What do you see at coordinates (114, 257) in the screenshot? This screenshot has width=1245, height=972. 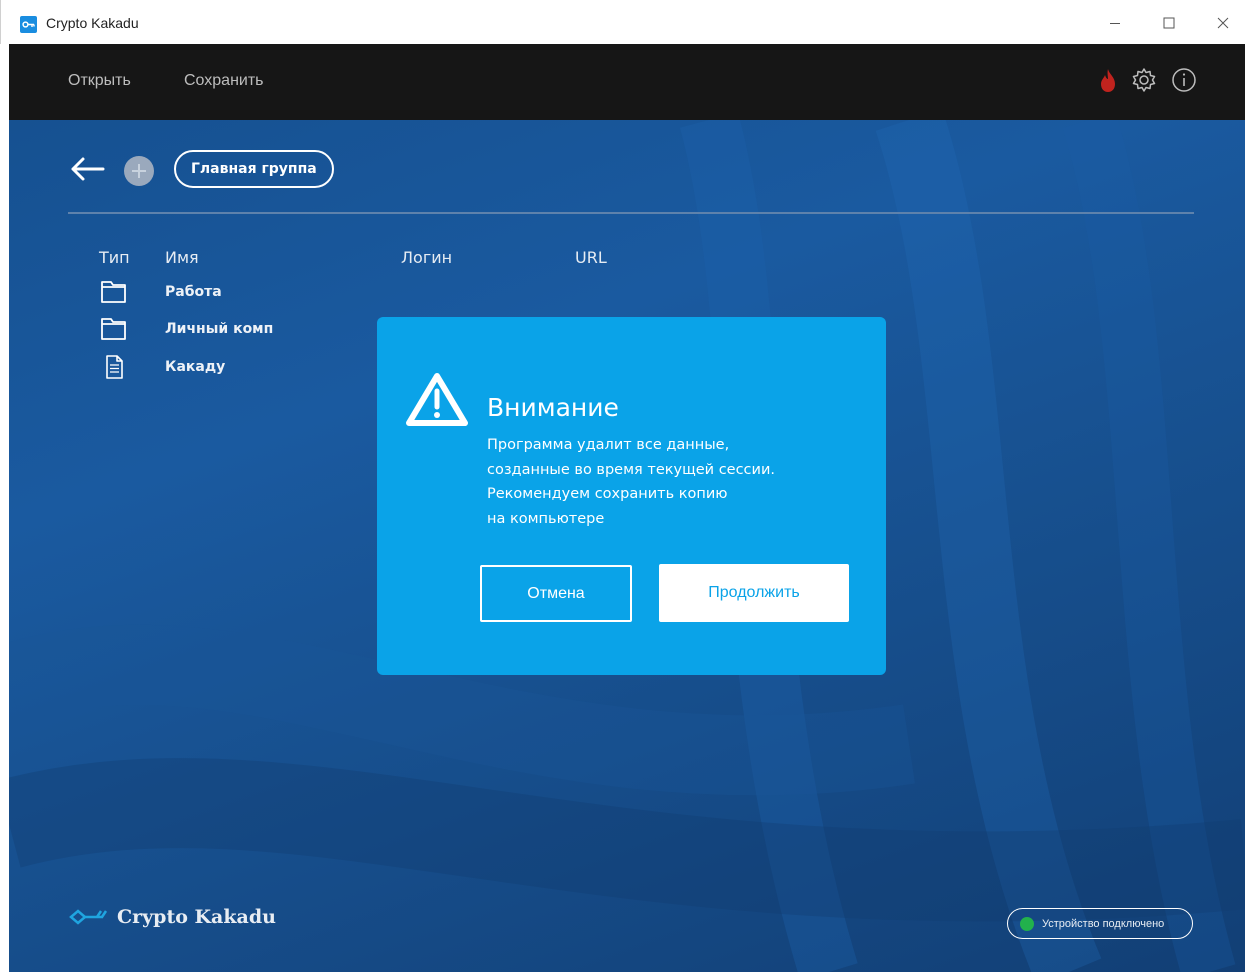 I see `column-header-type: Тип` at bounding box center [114, 257].